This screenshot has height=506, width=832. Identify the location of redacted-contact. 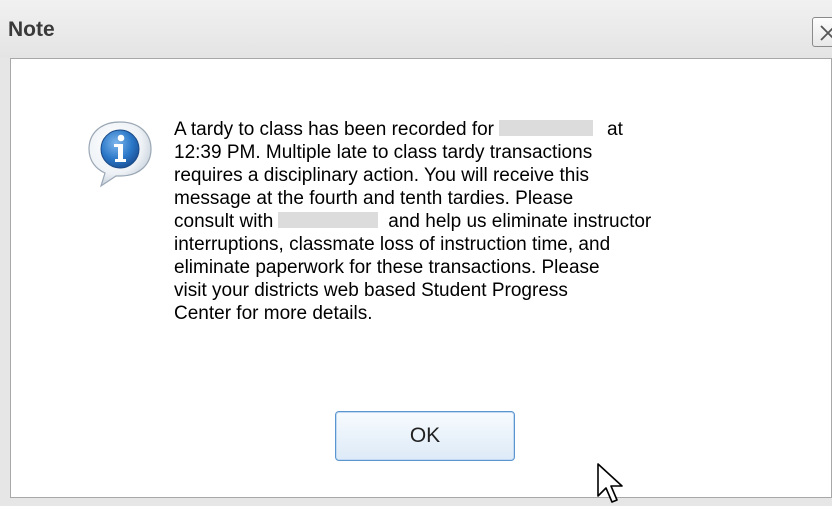
(328, 220).